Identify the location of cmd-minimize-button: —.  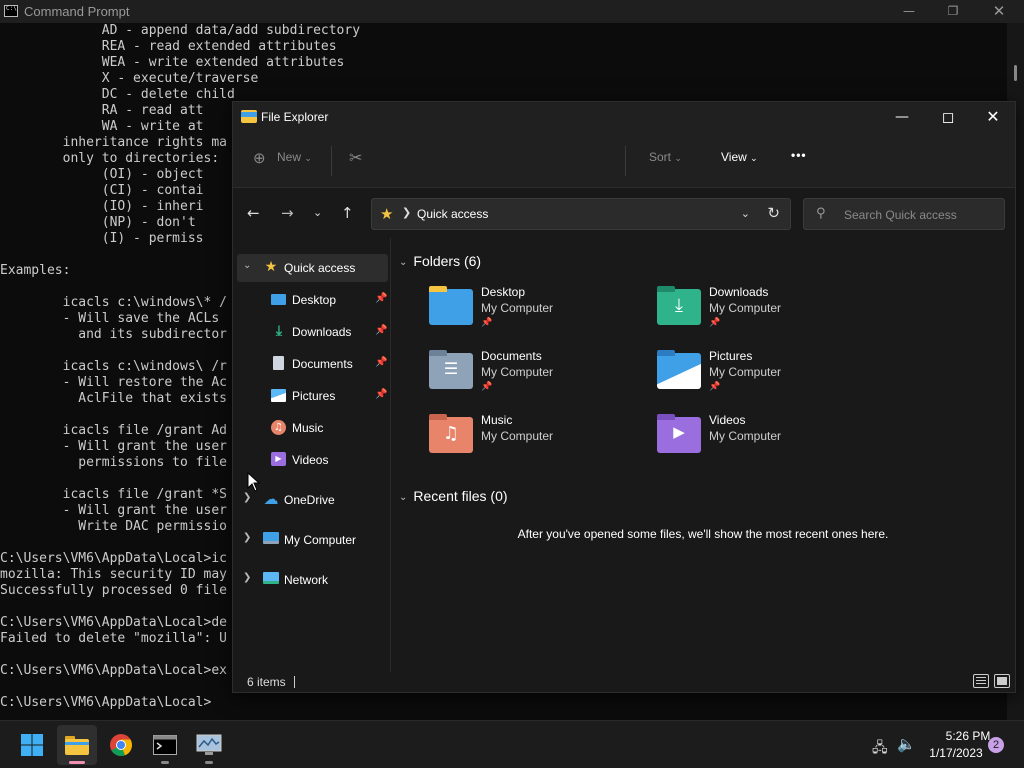
(909, 11).